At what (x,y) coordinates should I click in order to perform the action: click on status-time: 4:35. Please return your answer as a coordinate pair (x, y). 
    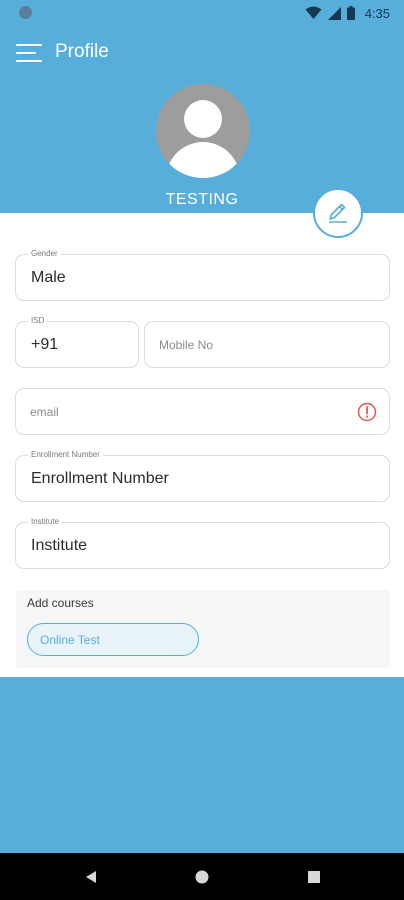
    Looking at the image, I should click on (377, 13).